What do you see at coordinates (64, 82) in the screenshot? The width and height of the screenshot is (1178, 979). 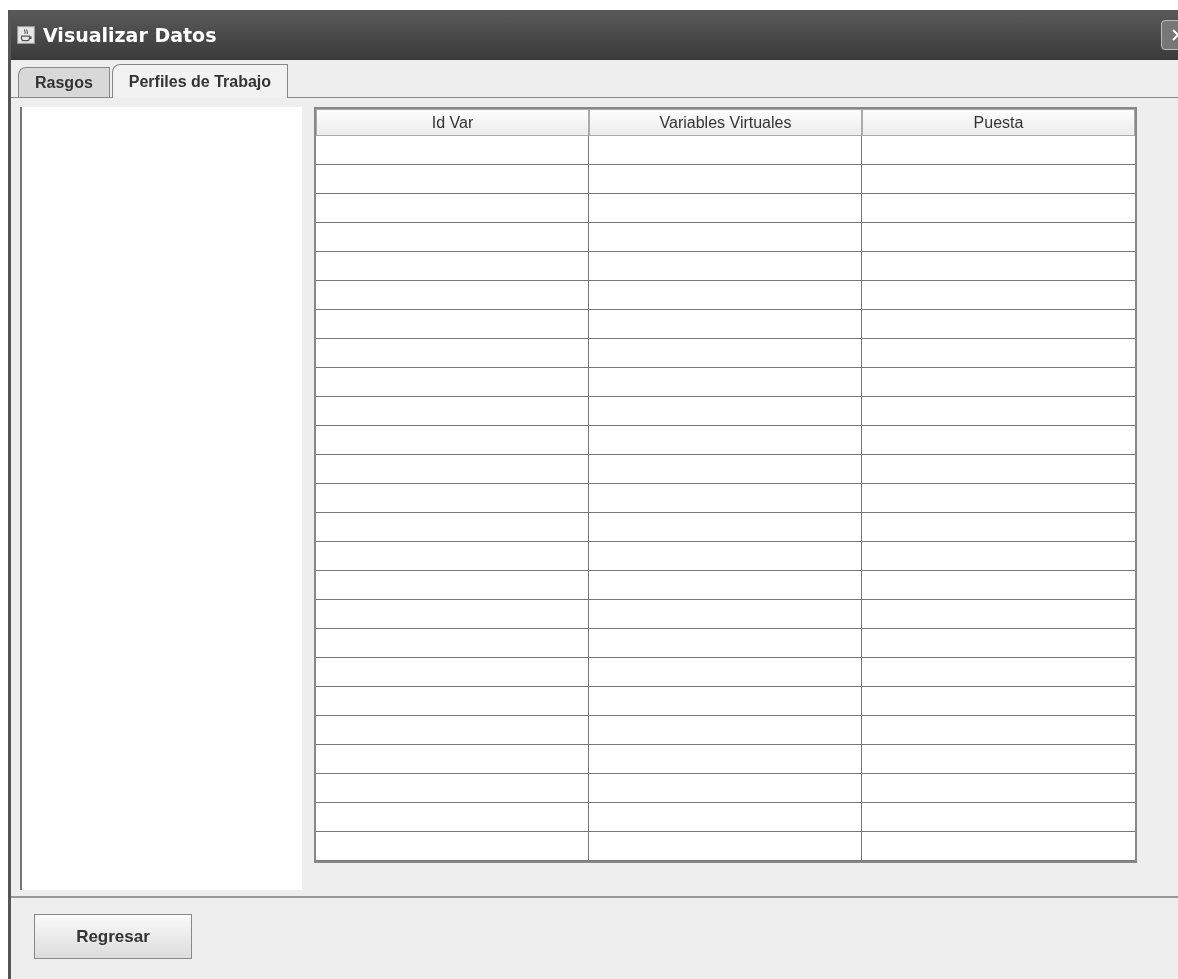 I see `tab: Rasgos` at bounding box center [64, 82].